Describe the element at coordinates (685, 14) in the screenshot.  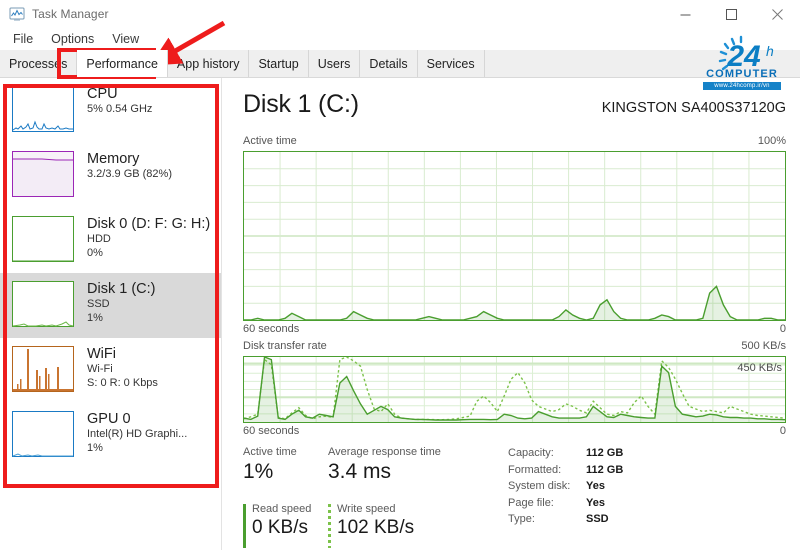
I see `minimize-button` at that location.